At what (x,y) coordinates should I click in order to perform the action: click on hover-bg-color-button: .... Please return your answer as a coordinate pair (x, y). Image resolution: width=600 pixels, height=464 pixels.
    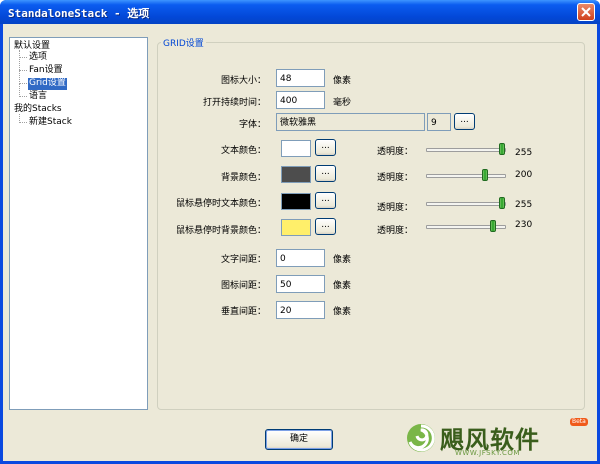
    Looking at the image, I should click on (325, 226).